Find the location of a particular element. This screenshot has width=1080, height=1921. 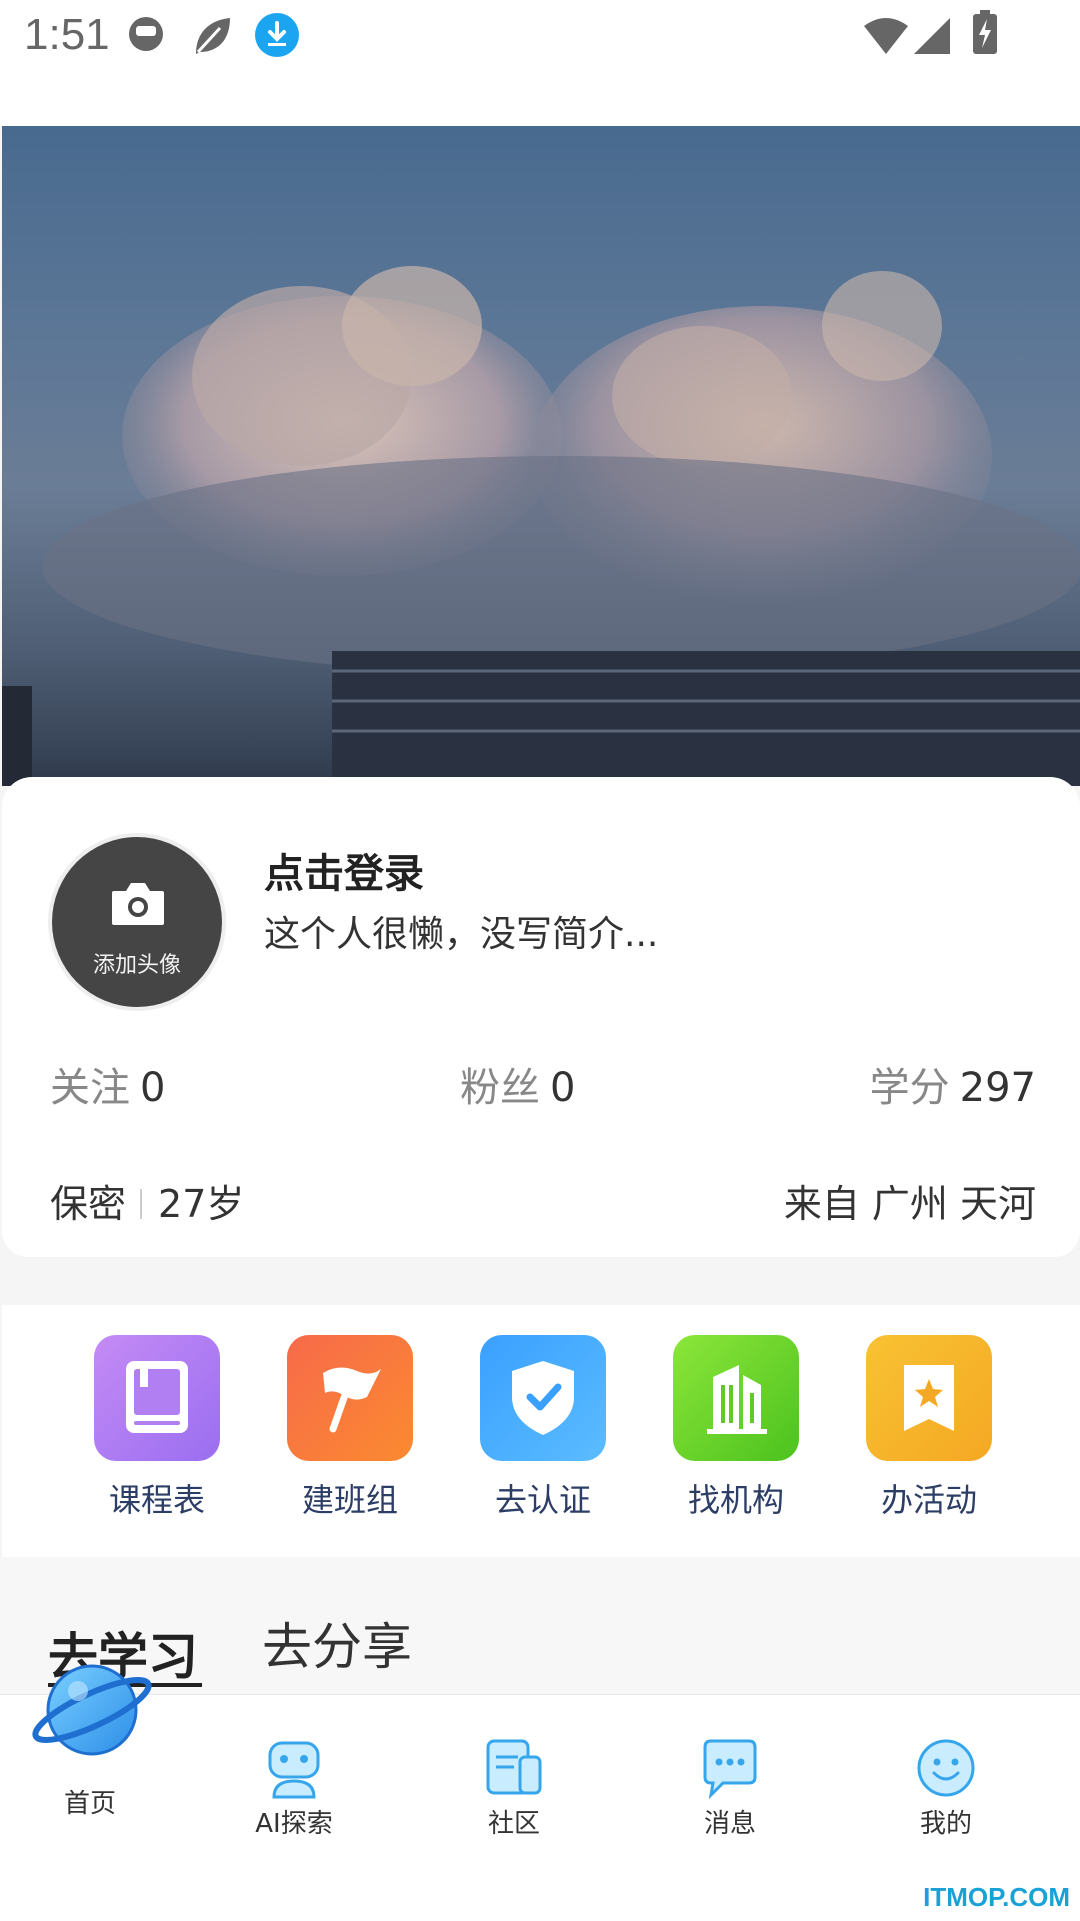

fans-stat: 粉丝 0 is located at coordinates (517, 1084).